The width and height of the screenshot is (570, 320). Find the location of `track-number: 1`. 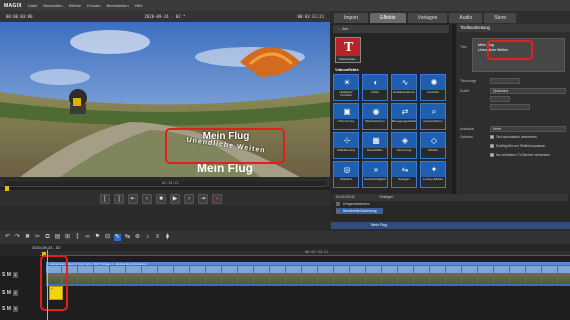

track-number: 1 is located at coordinates (15, 275).